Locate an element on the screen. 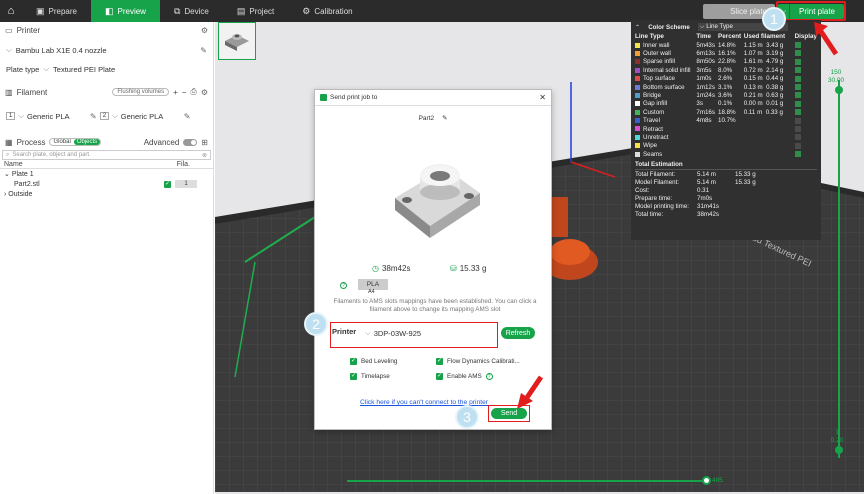  chevron-right-icon: › is located at coordinates (5, 194).